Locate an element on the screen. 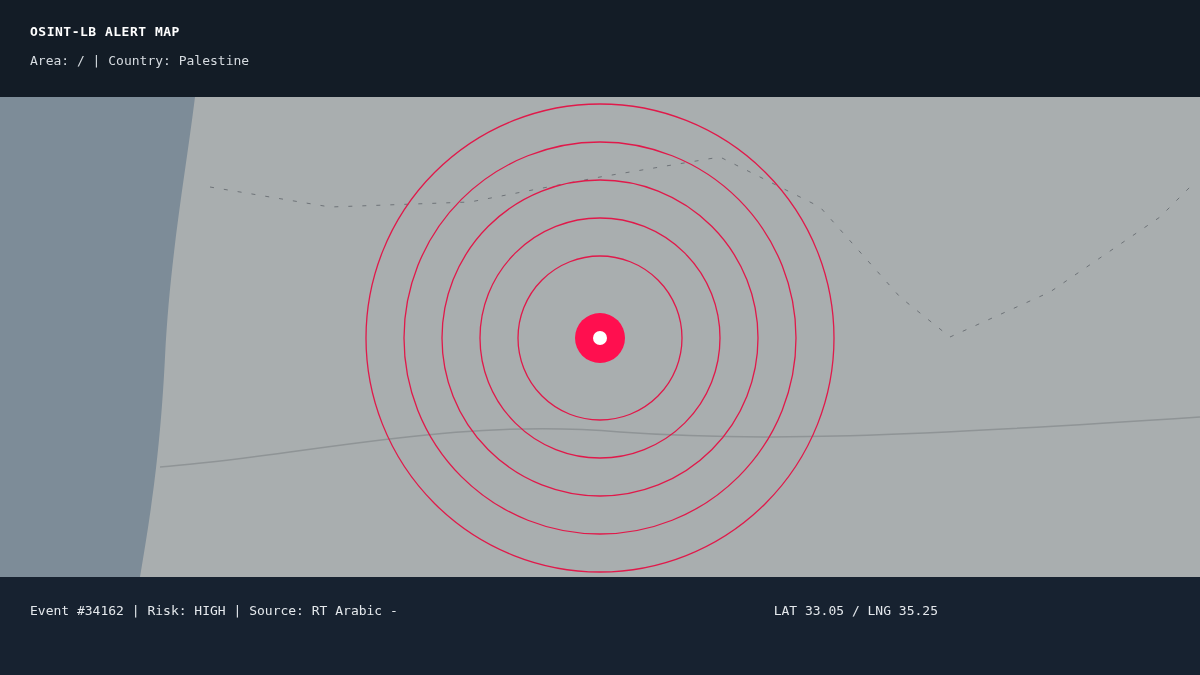 Image resolution: width=1200 pixels, height=675 pixels. coordinates-label: LAT 33.05 / LNG 35.25 is located at coordinates (855, 610).